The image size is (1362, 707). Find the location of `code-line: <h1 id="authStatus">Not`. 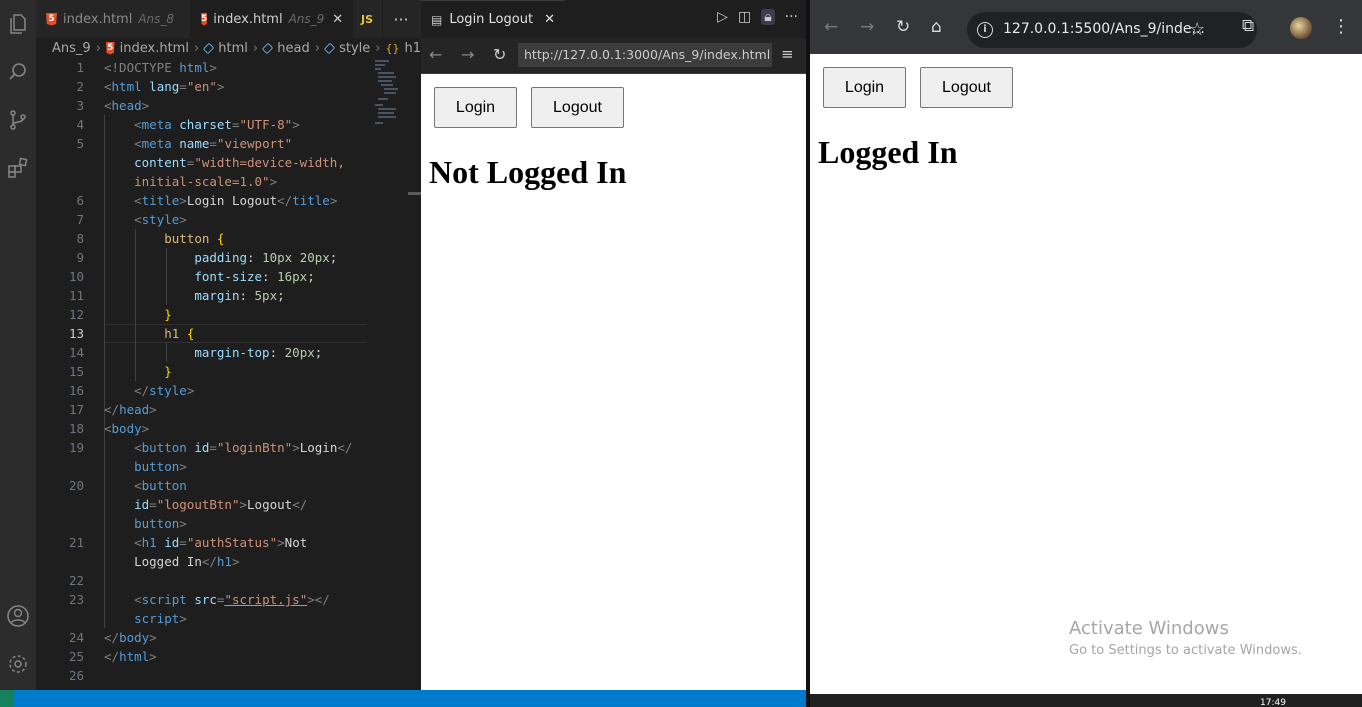

code-line: <h1 id="authStatus">Not is located at coordinates (221, 542).